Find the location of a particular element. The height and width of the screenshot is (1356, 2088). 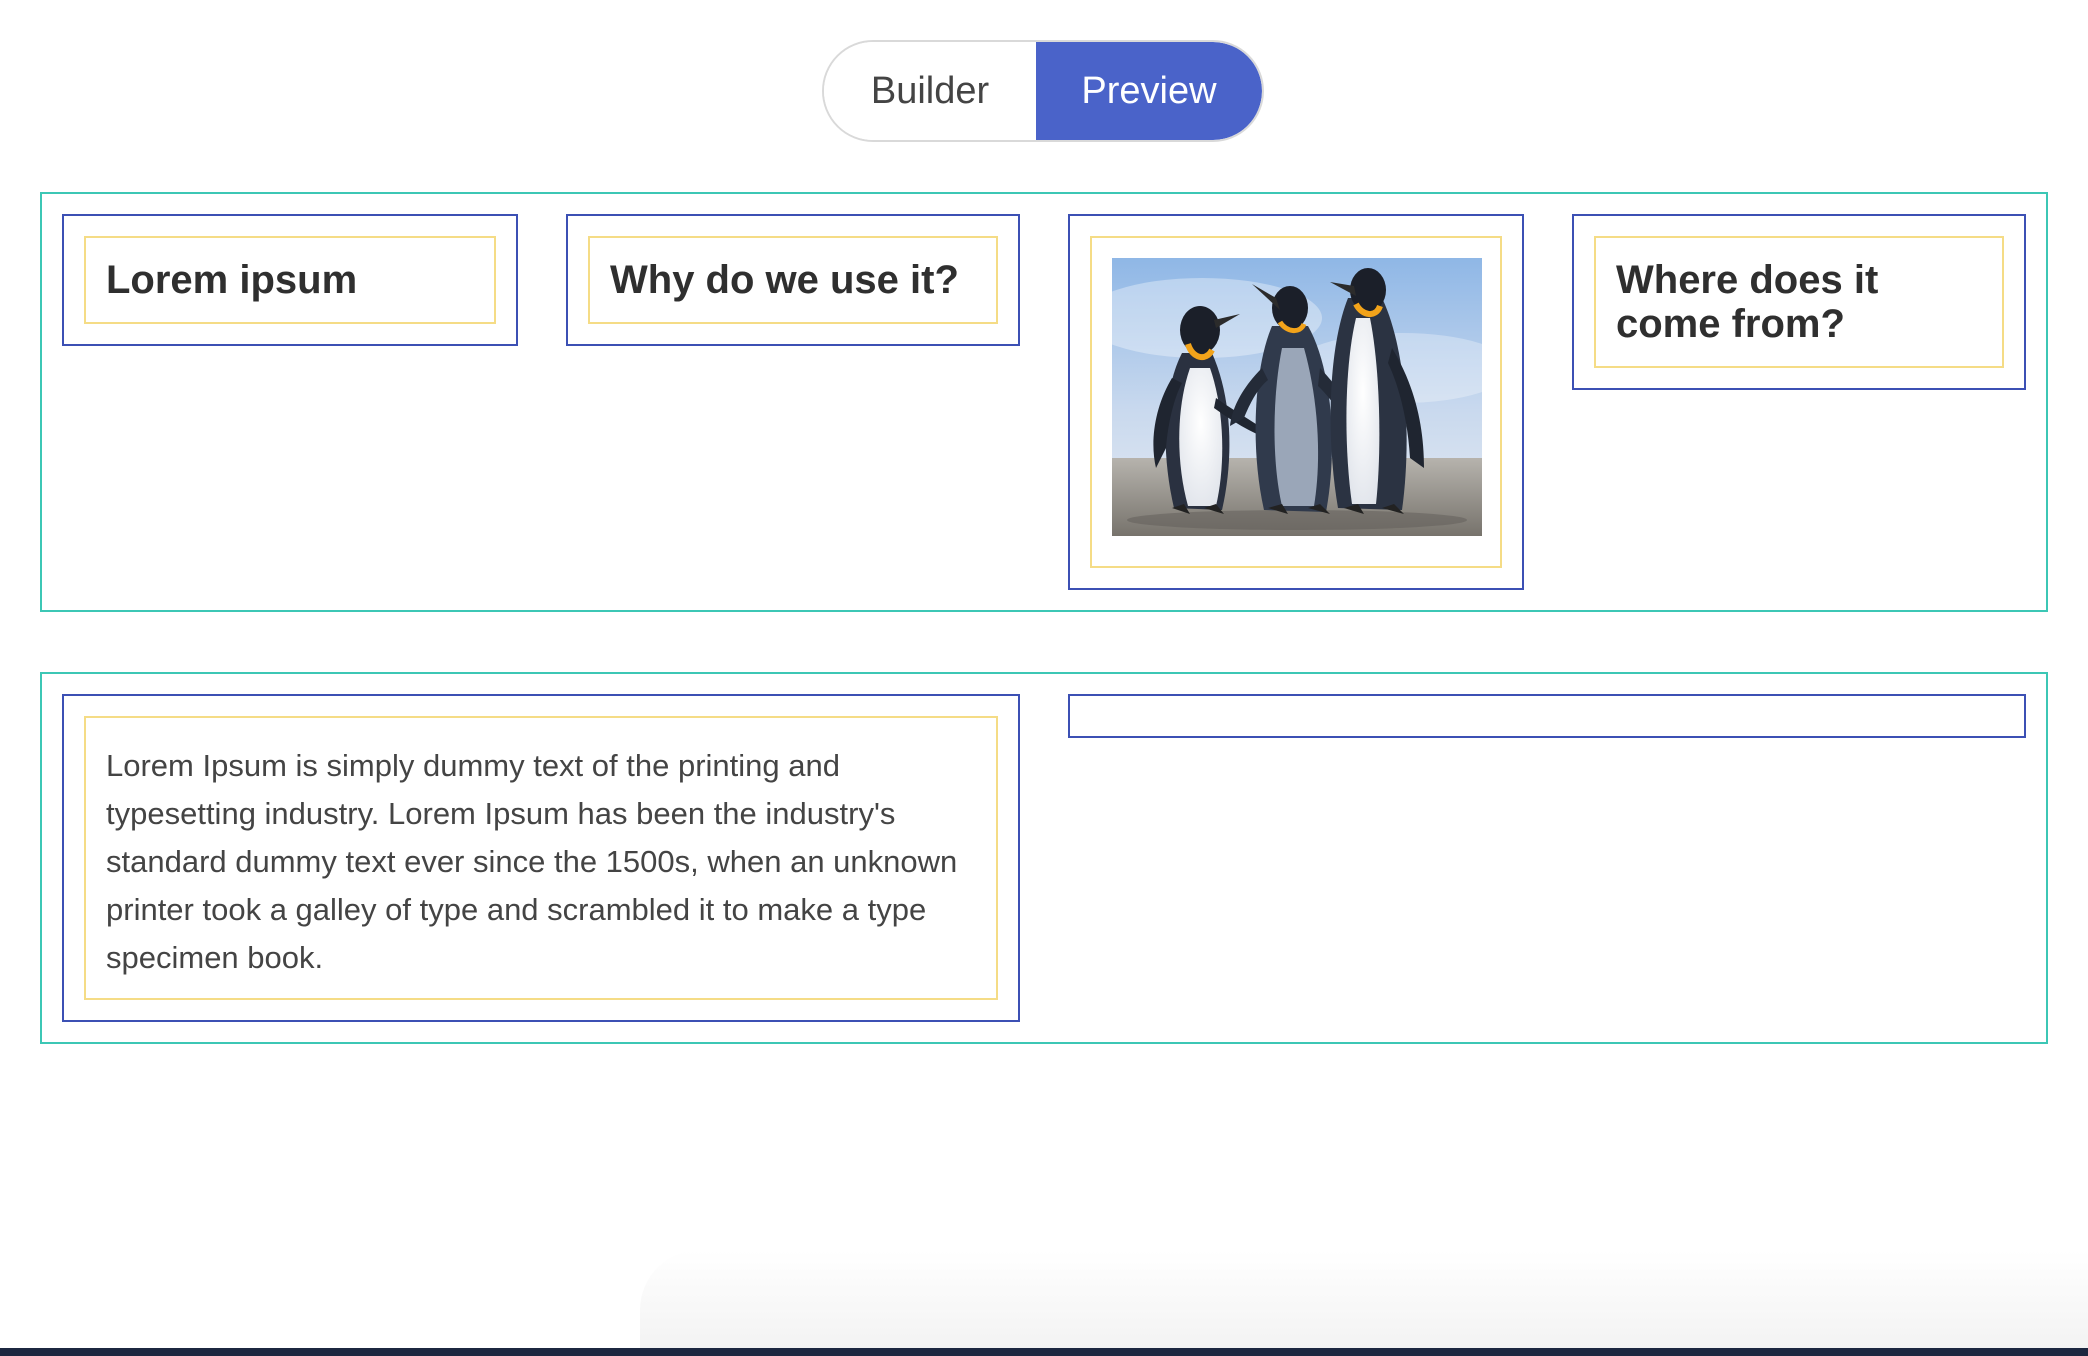

column-4: Where does it come from? is located at coordinates (1799, 302).